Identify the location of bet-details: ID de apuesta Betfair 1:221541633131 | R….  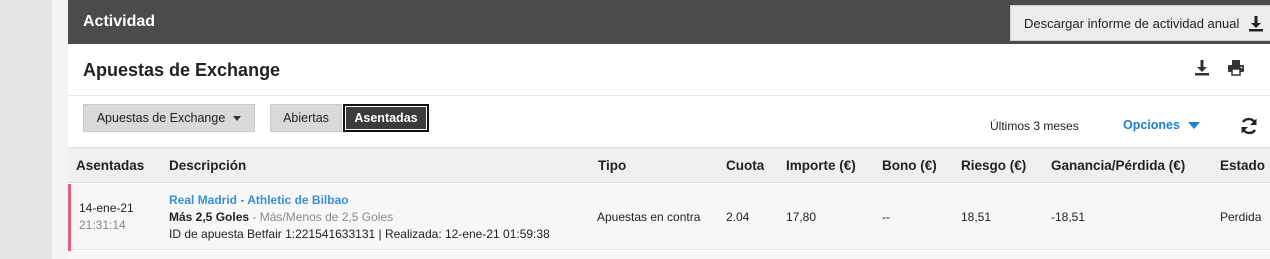
(359, 234).